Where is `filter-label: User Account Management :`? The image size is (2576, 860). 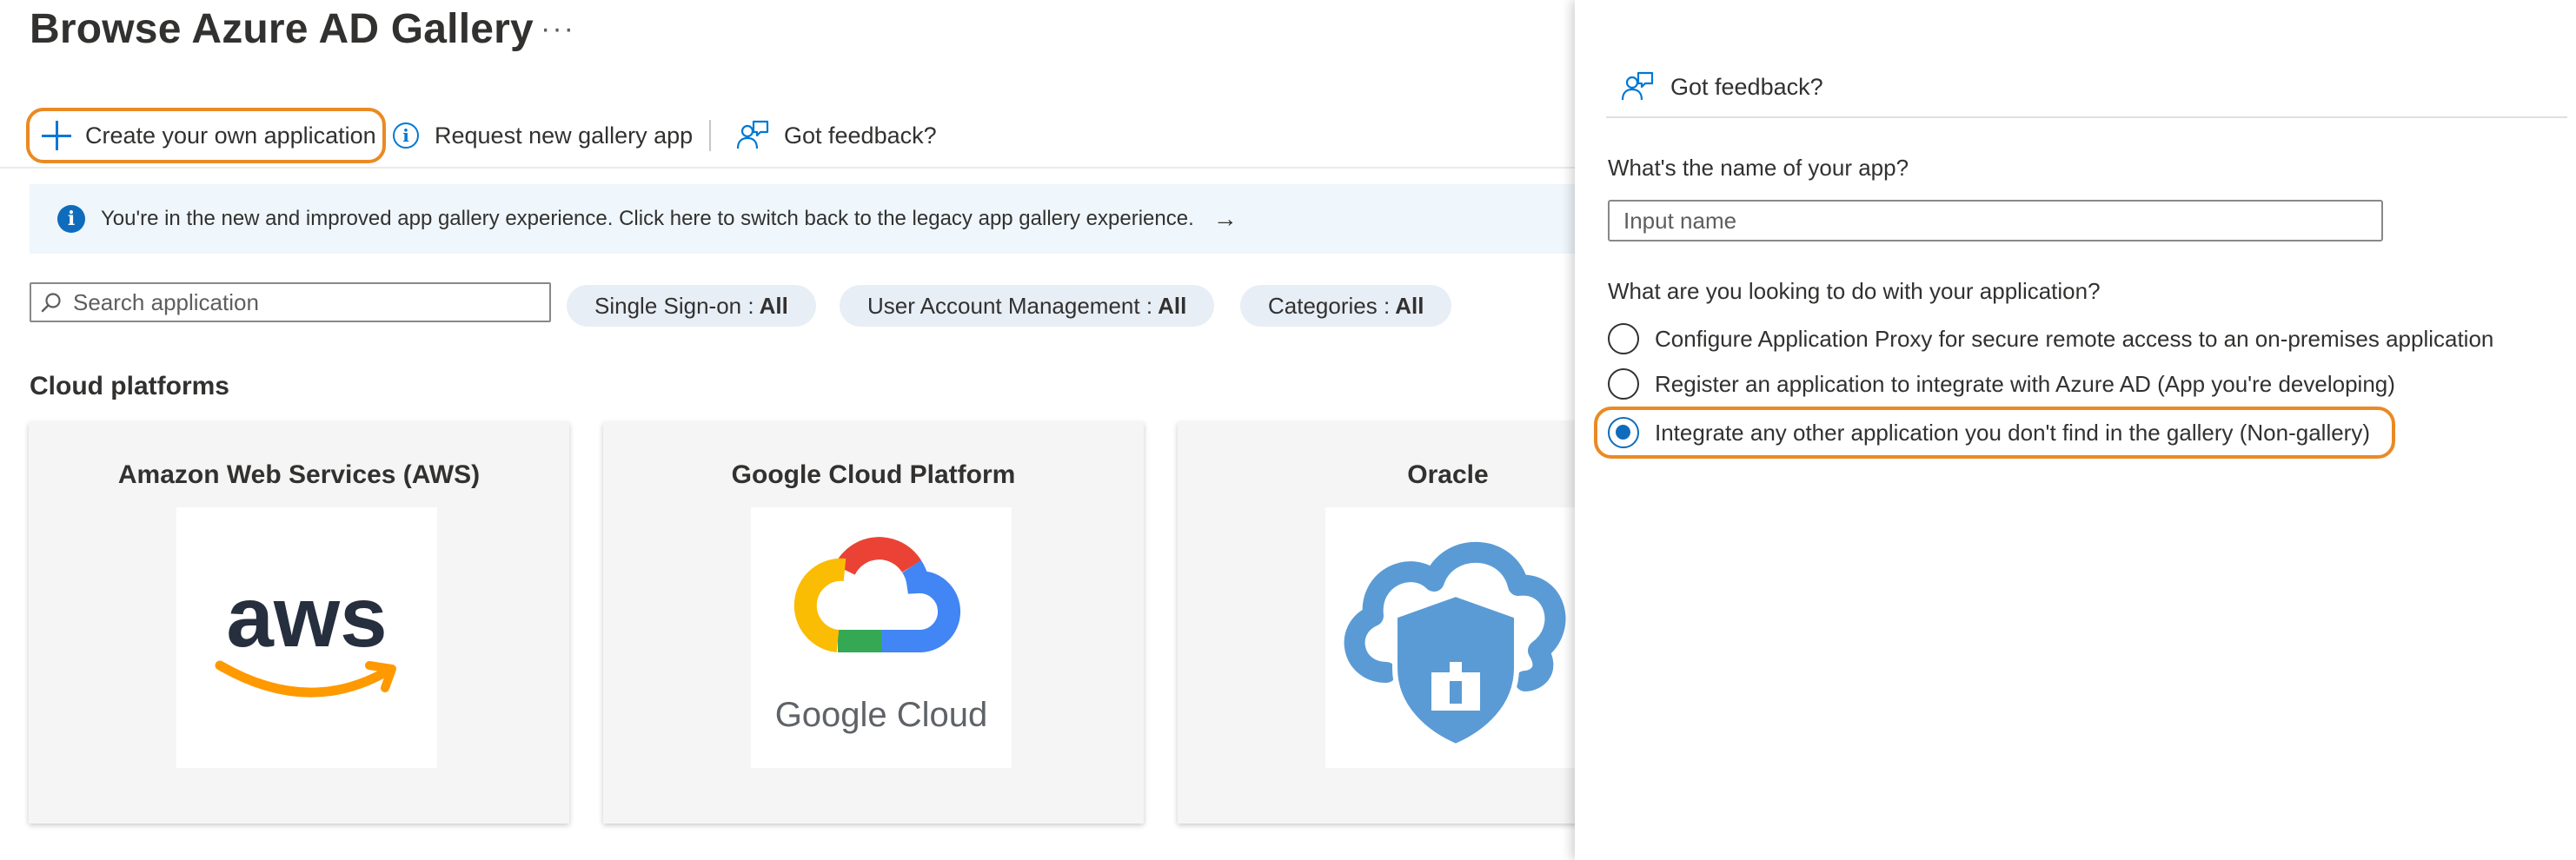 filter-label: User Account Management : is located at coordinates (1010, 306).